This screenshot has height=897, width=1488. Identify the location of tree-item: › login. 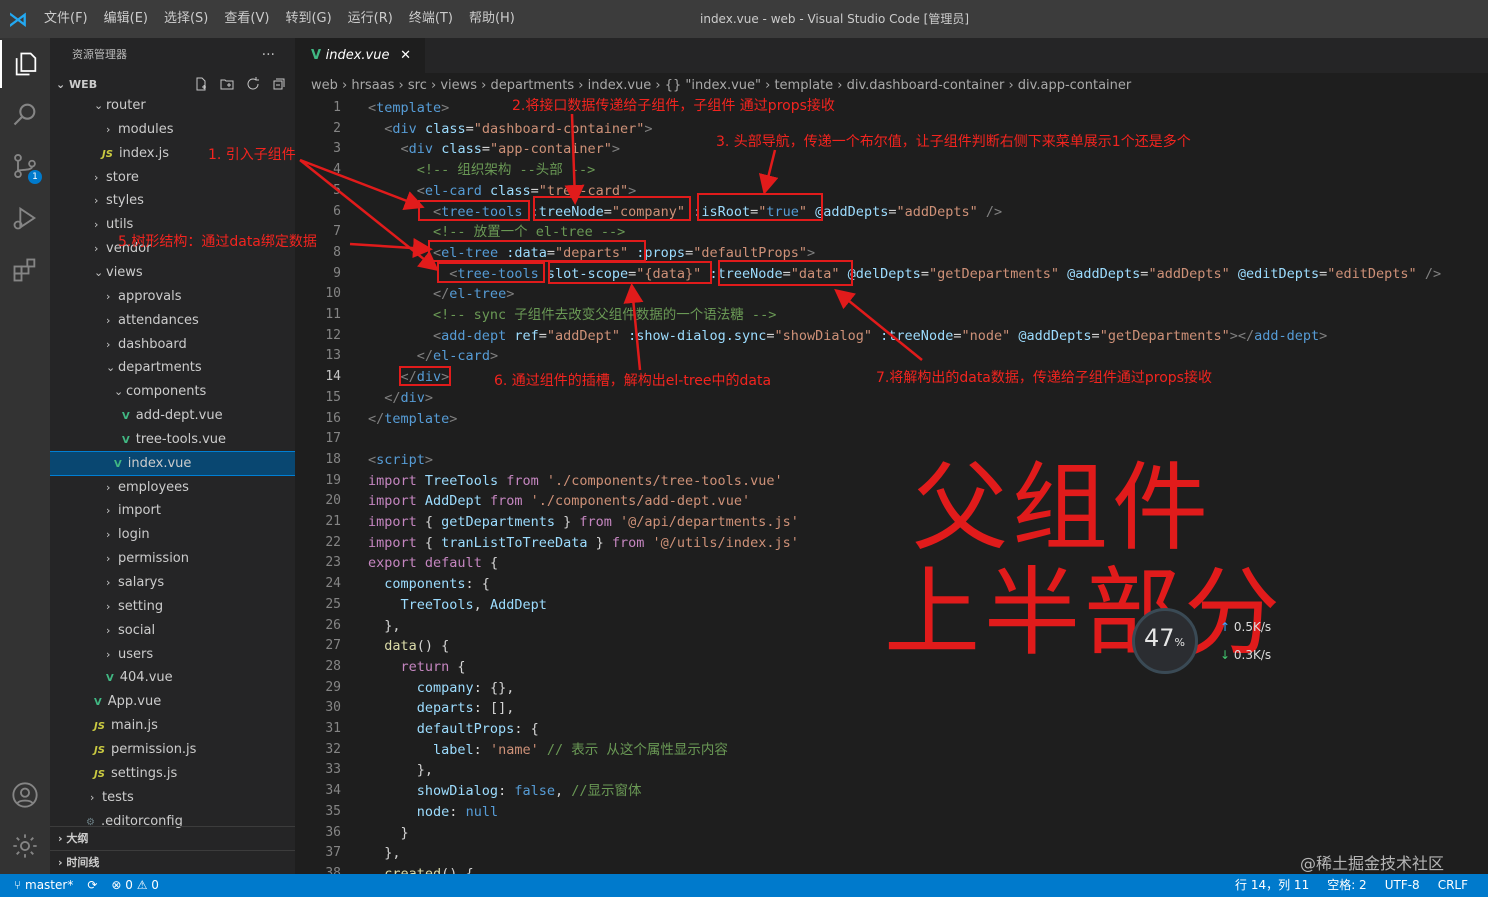
(172, 534).